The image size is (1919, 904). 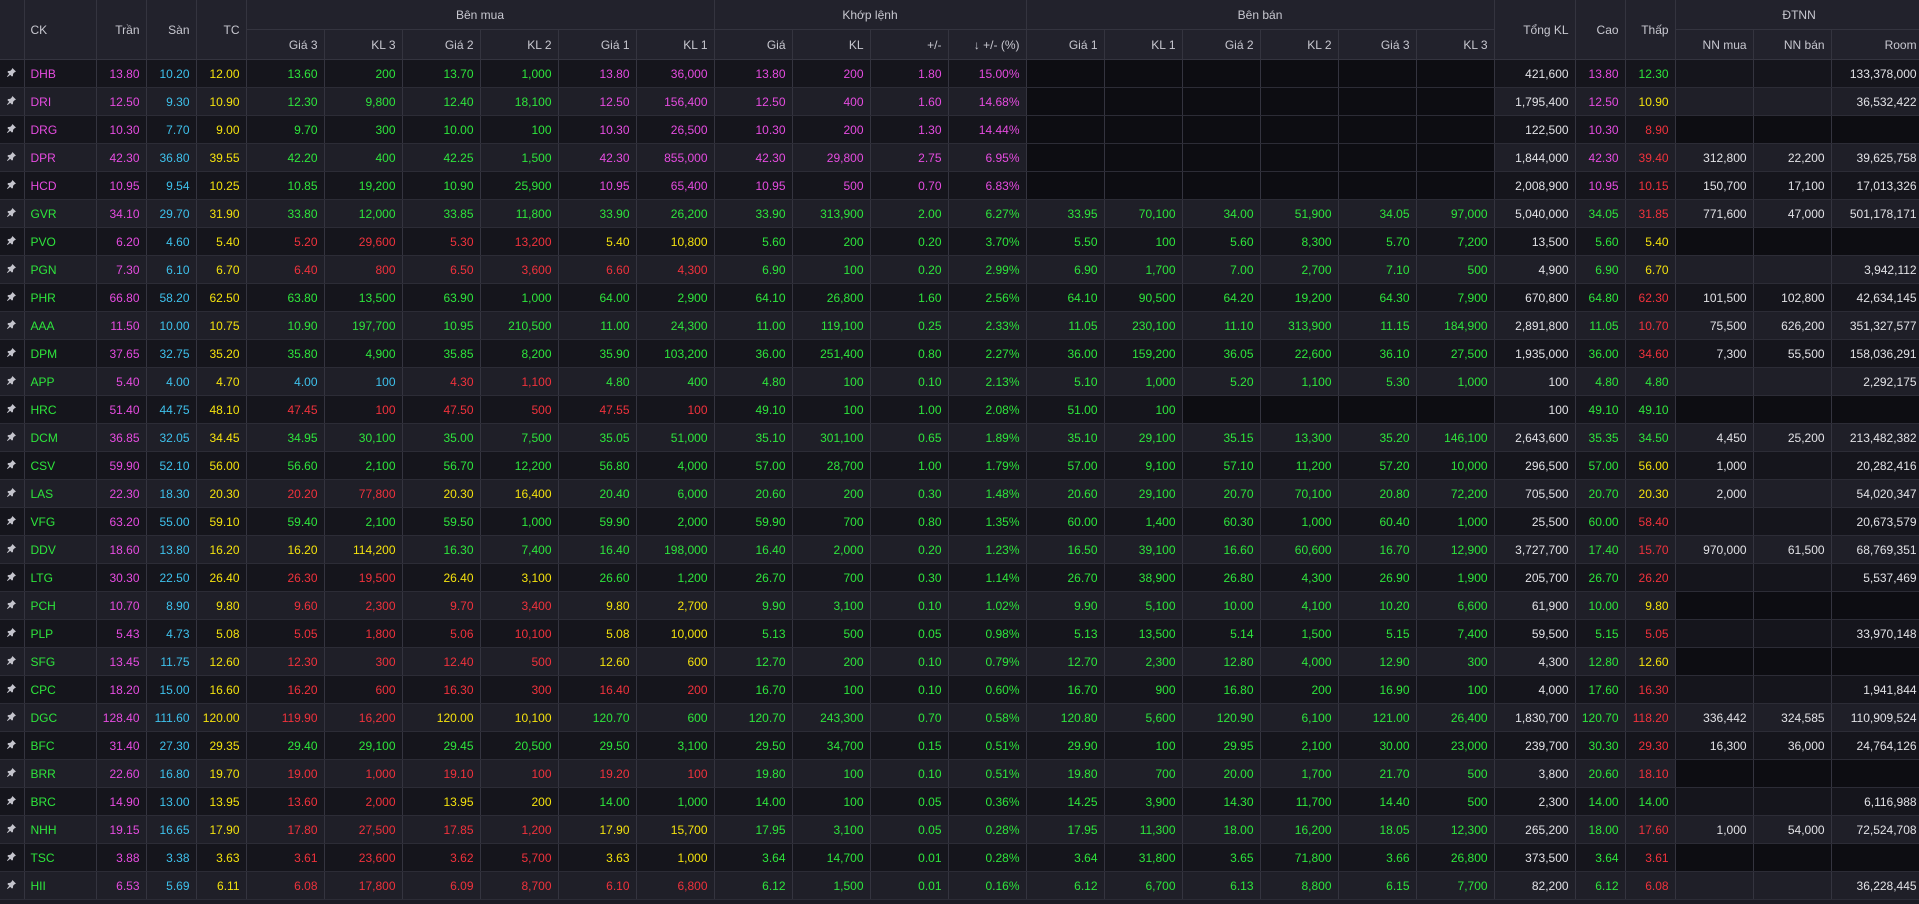 I want to click on symbol: LTG, so click(x=60, y=577).